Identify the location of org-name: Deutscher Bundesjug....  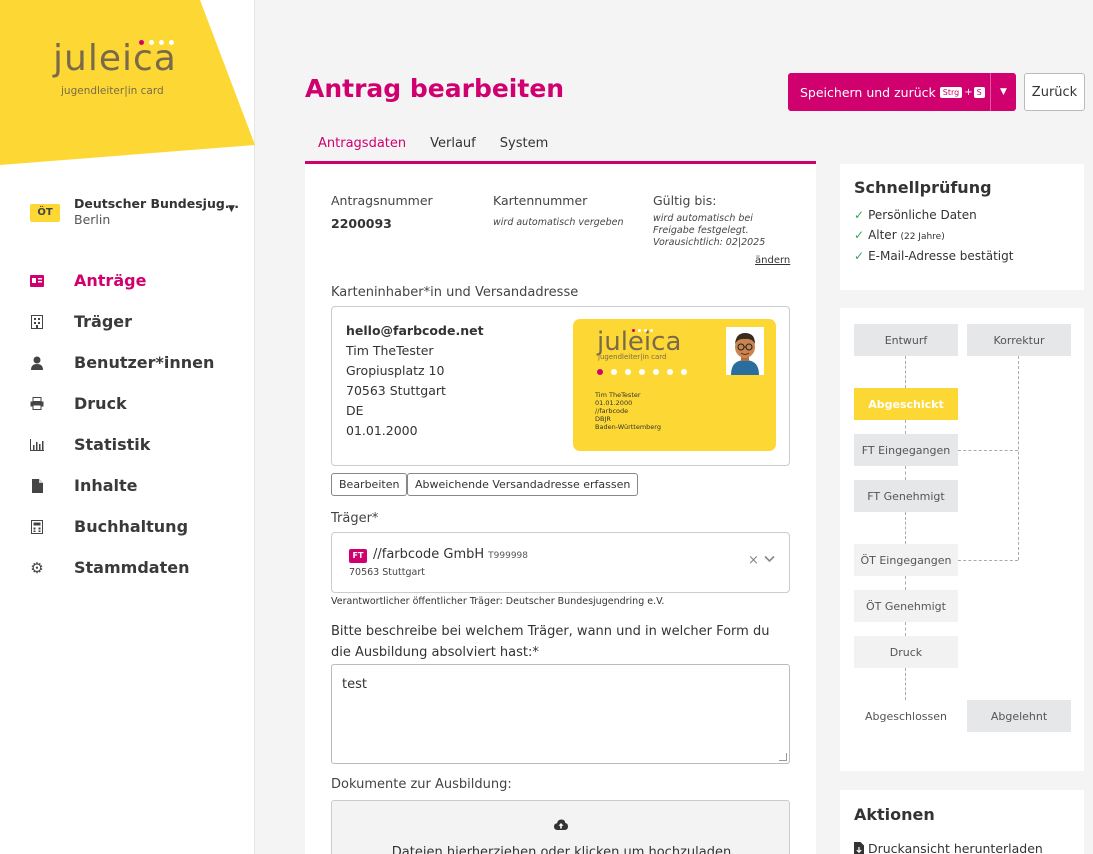
(157, 203).